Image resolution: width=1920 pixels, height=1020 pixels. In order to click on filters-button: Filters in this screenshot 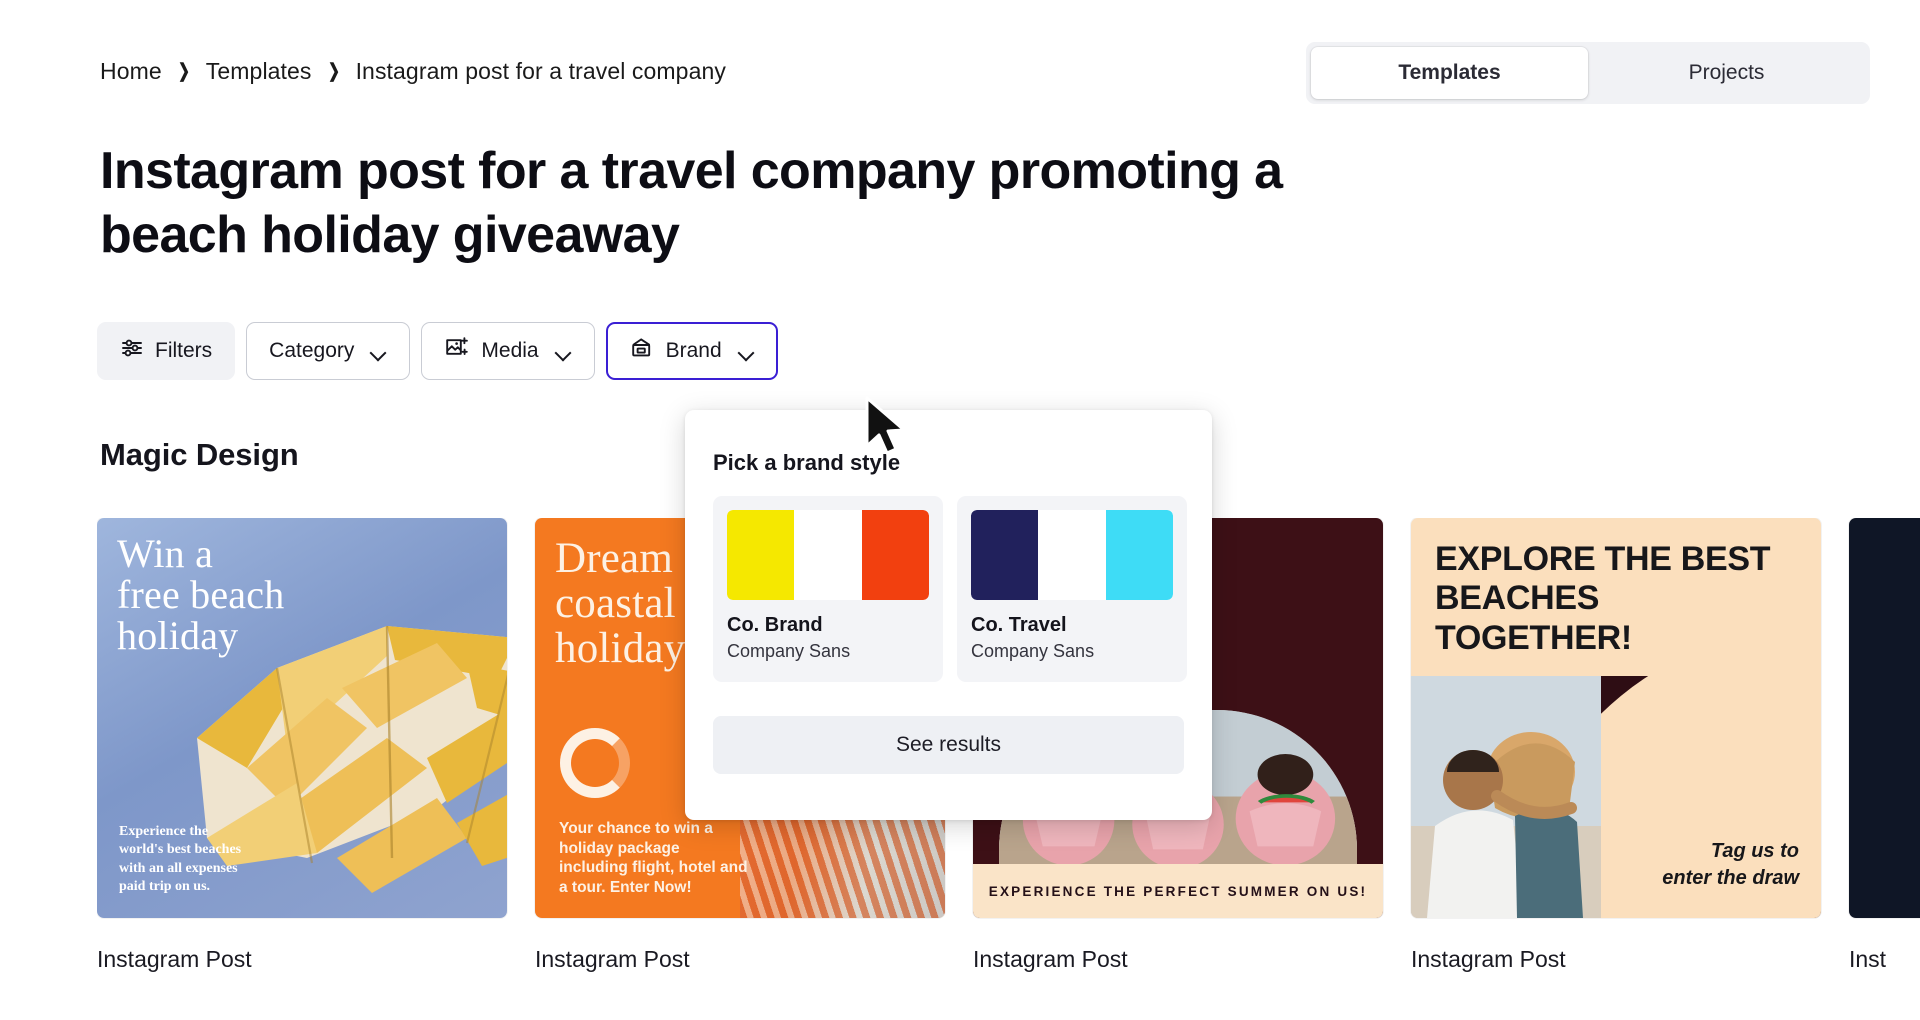, I will do `click(166, 351)`.